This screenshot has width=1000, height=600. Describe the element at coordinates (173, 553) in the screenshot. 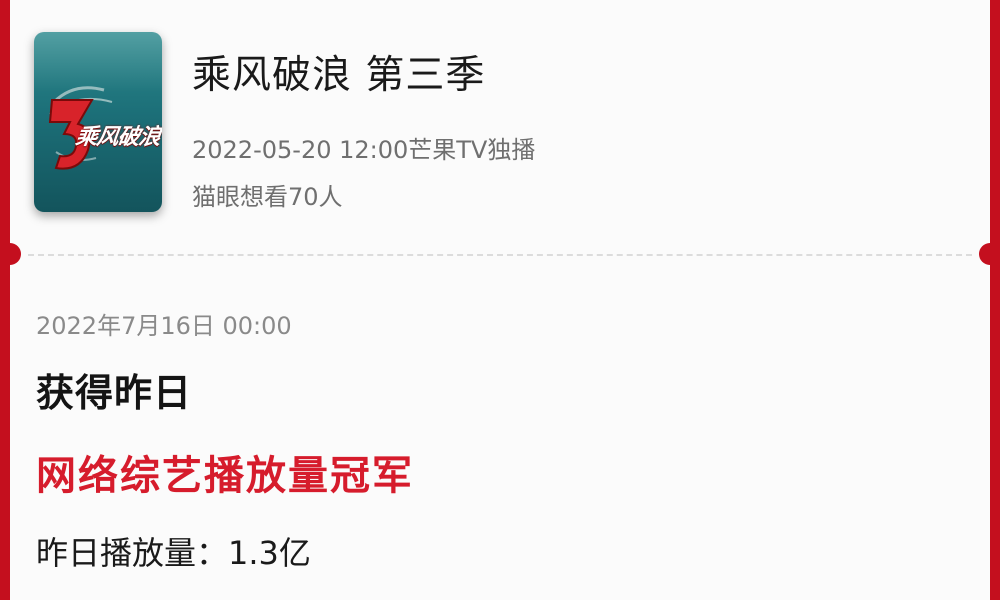

I see `yesterday-plays: 昨日播放量：1.3亿` at that location.